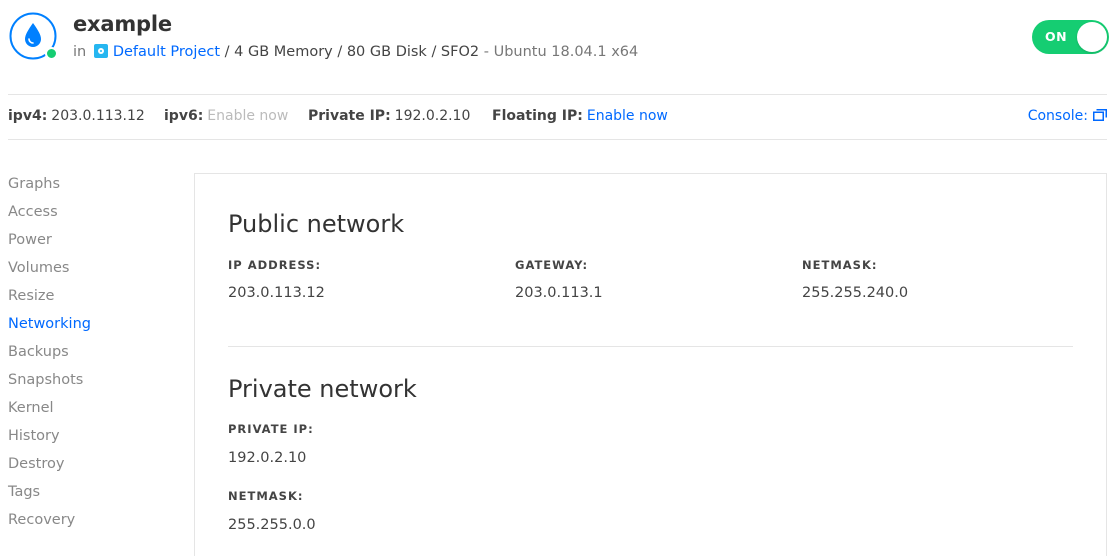 This screenshot has height=556, width=1115. Describe the element at coordinates (1092, 37) in the screenshot. I see `power-toggle-knob` at that location.